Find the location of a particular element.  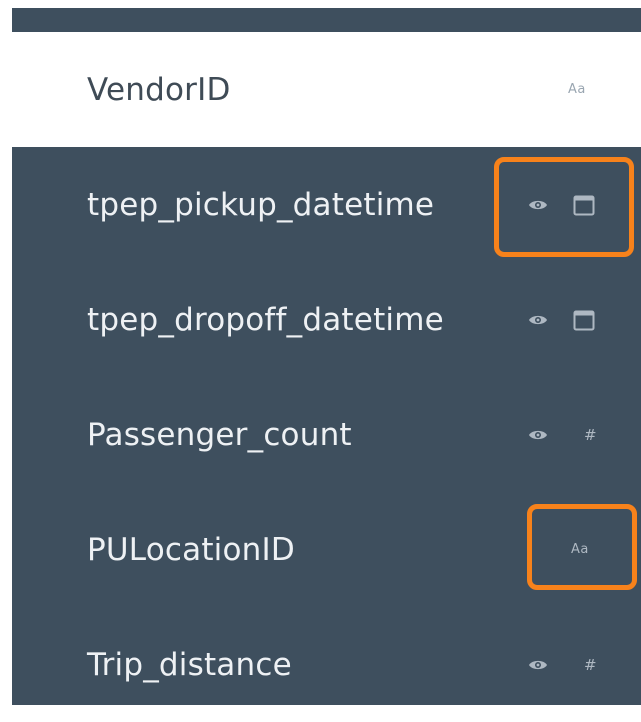

text-type-icon: Aa is located at coordinates (577, 89).